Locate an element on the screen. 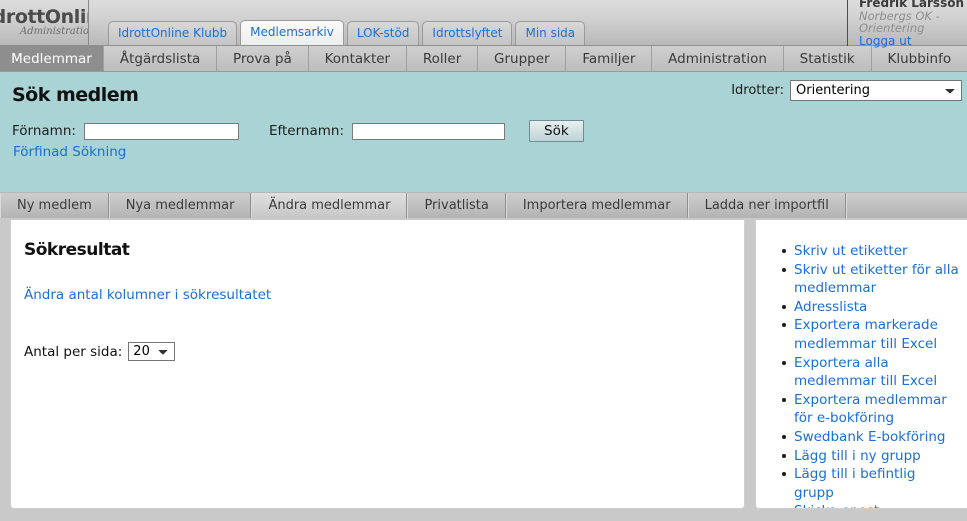 The width and height of the screenshot is (967, 521). logo-wordmark: IdrottOnline® is located at coordinates (44, 17).